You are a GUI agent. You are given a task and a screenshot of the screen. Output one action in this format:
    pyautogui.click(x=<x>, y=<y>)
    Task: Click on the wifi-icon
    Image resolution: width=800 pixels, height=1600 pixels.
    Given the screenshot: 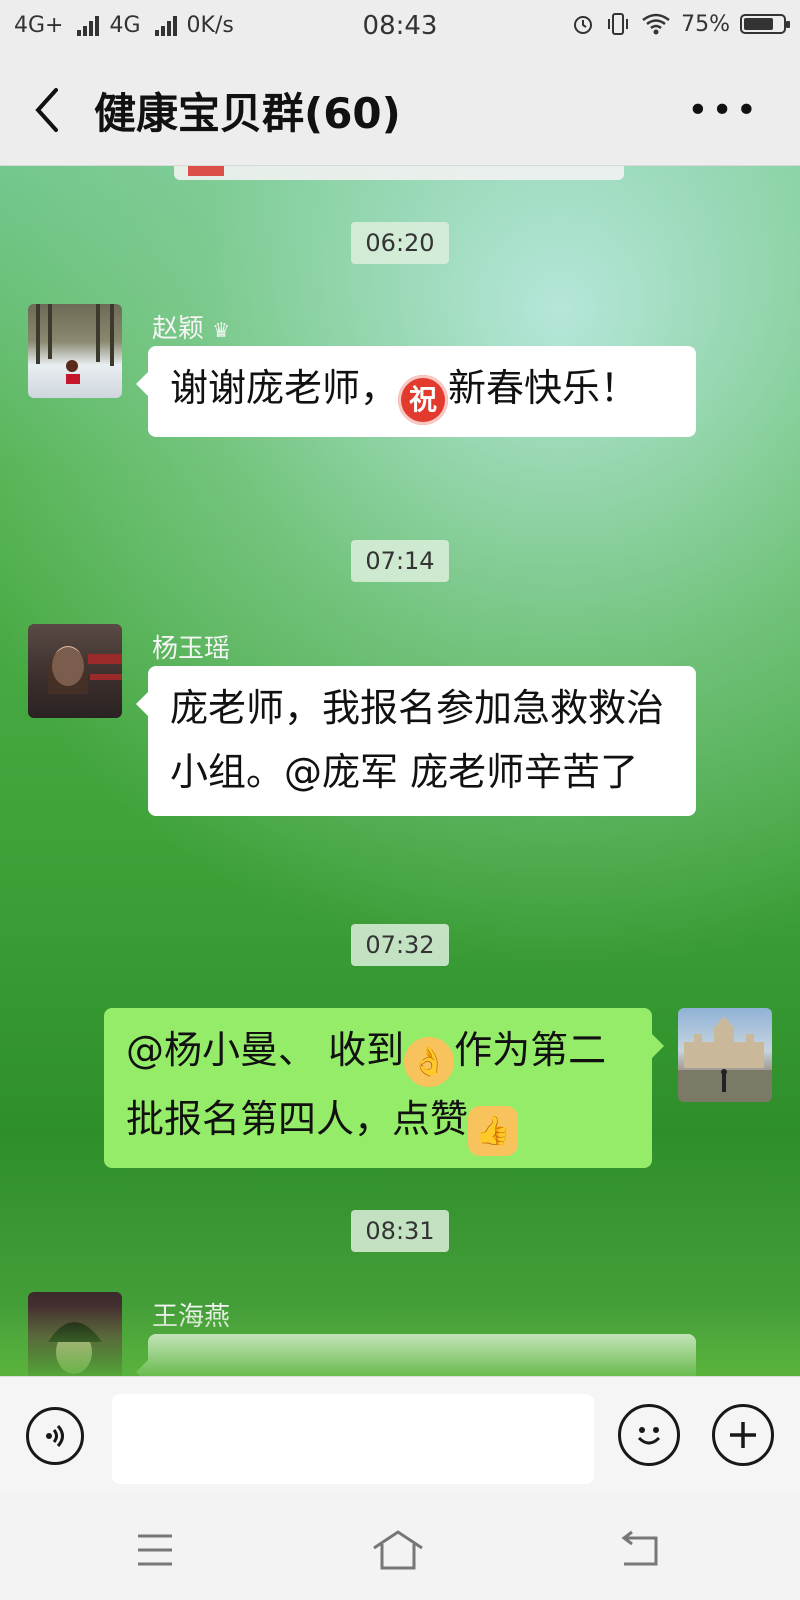 What is the action you would take?
    pyautogui.click(x=656, y=24)
    